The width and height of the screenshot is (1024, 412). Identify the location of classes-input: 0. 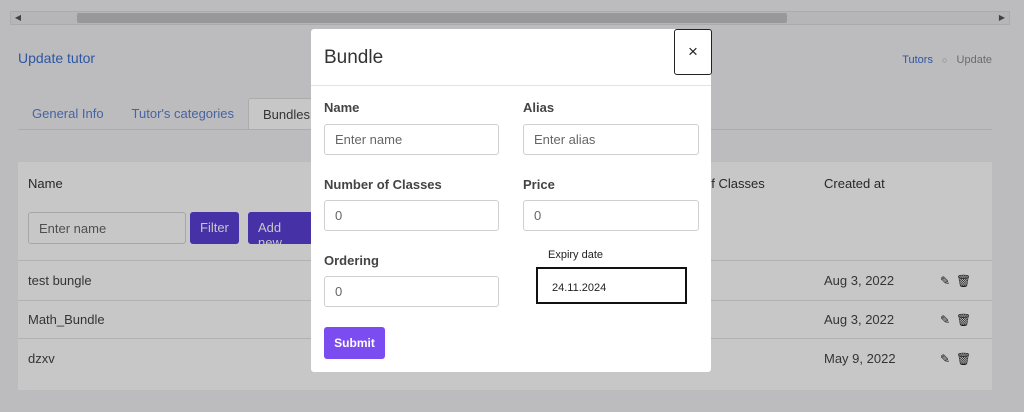
(411, 215).